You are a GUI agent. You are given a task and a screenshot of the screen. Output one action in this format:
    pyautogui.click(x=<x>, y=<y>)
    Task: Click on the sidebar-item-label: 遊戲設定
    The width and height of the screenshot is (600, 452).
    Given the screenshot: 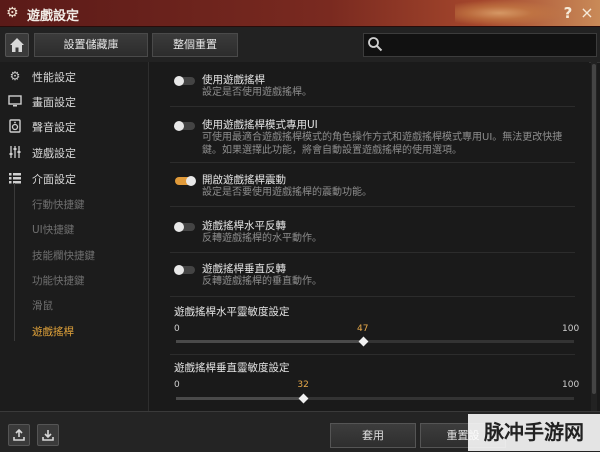 What is the action you would take?
    pyautogui.click(x=54, y=153)
    